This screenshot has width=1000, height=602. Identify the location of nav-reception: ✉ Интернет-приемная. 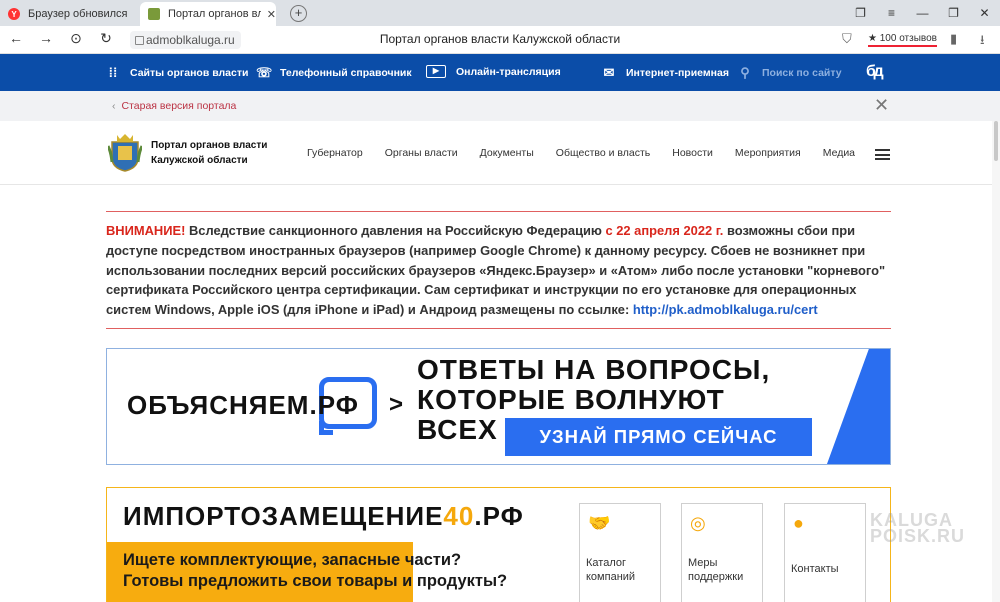
(665, 73).